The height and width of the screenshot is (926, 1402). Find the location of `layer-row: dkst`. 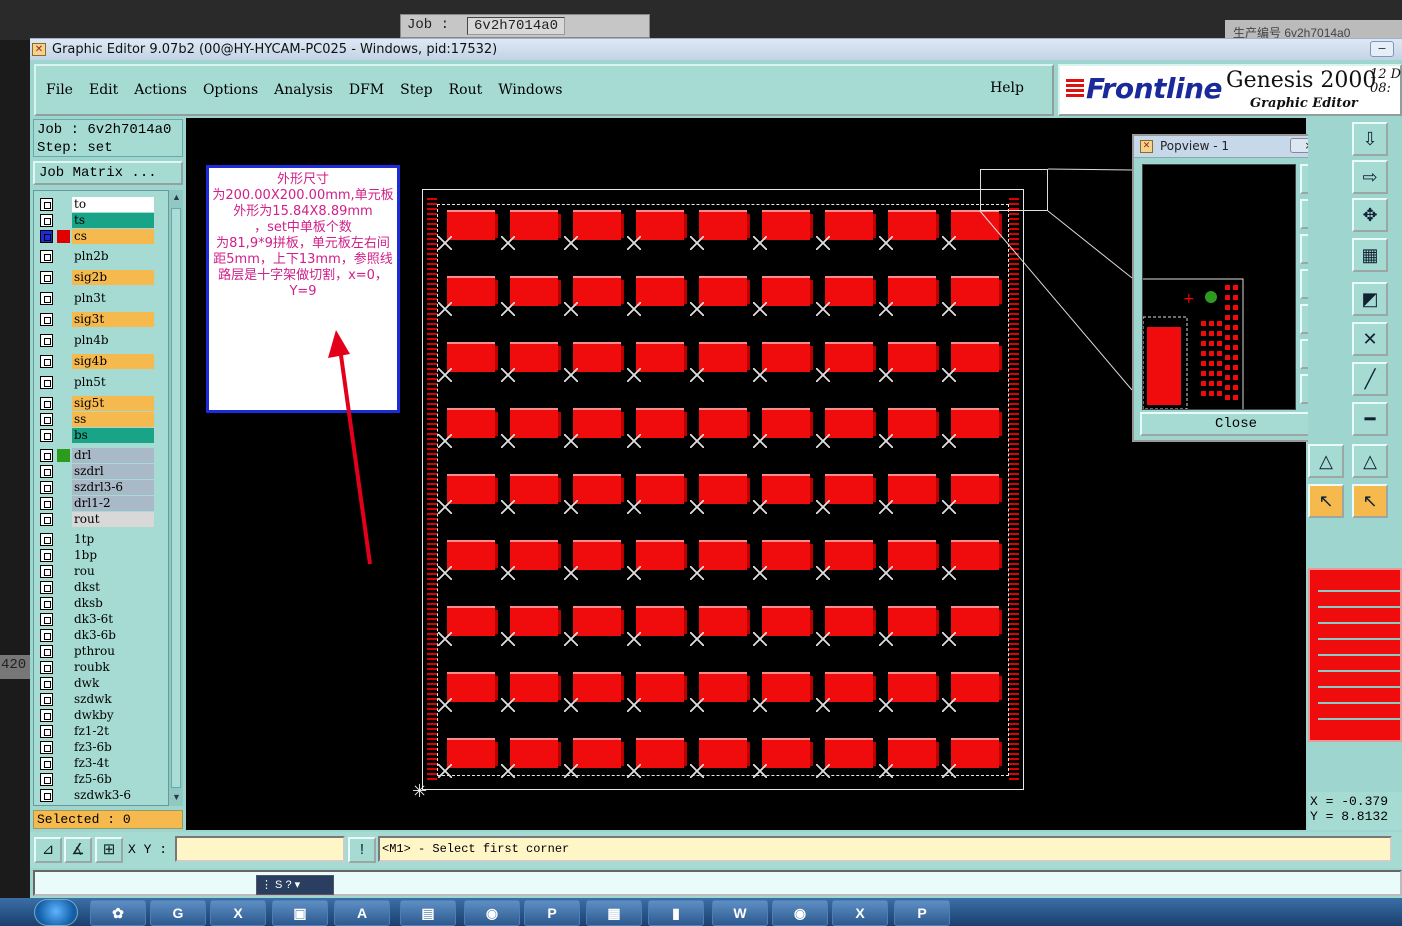

layer-row: dkst is located at coordinates (109, 587).